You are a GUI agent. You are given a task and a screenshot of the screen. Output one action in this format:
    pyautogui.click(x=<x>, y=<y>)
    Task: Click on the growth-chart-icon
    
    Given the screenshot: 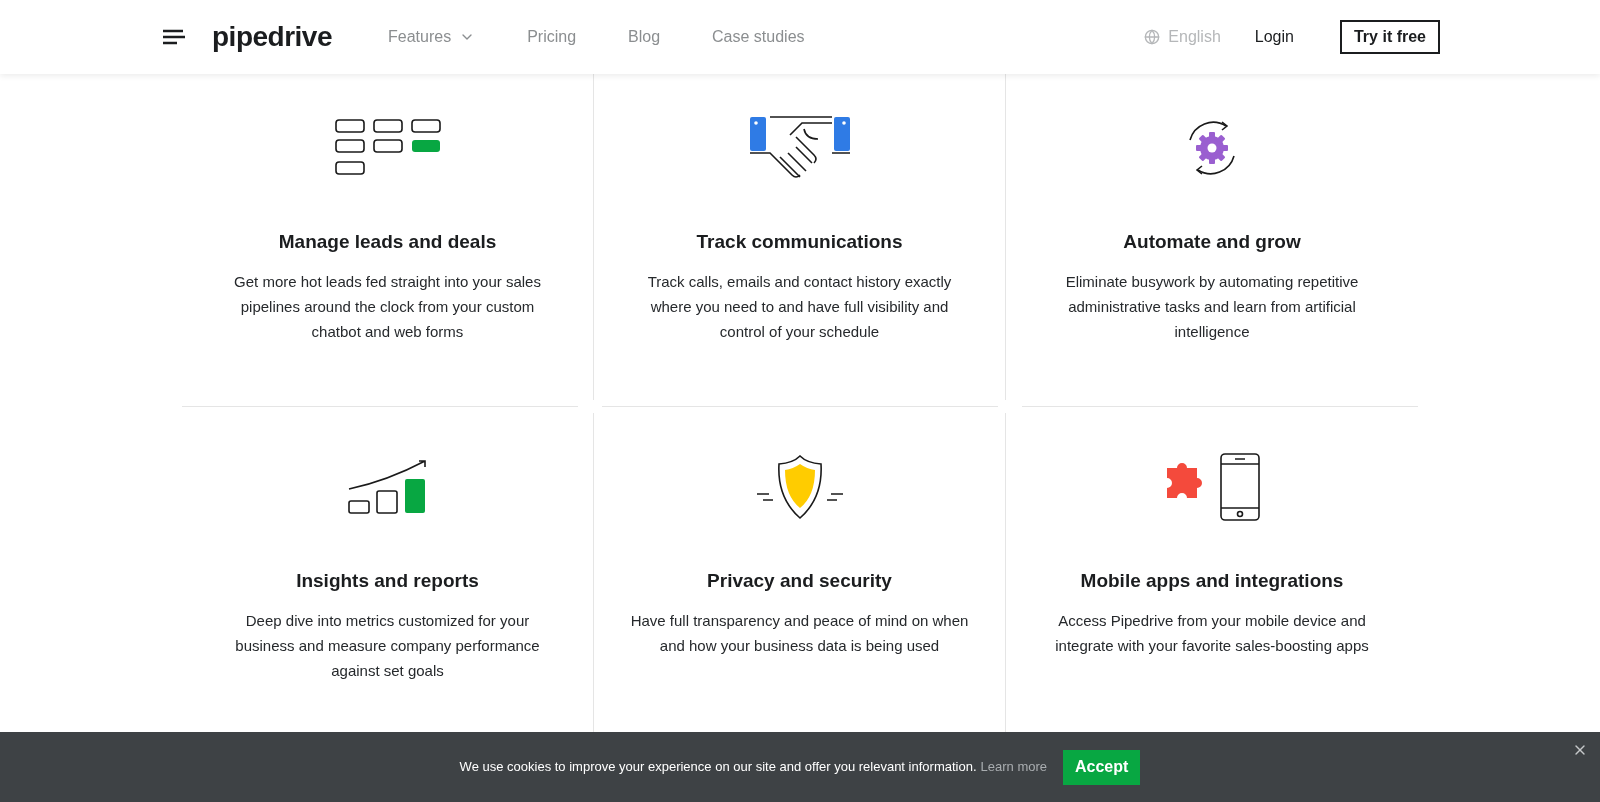 What is the action you would take?
    pyautogui.click(x=387, y=487)
    